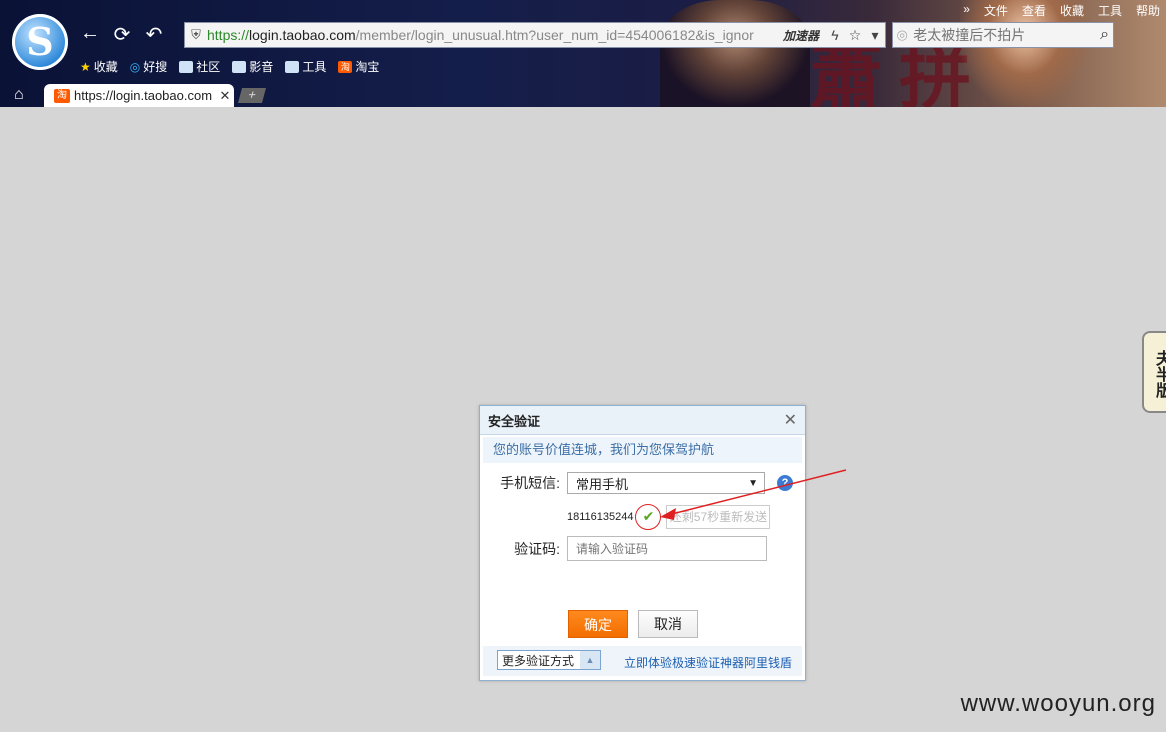 The width and height of the screenshot is (1166, 732). I want to click on annotation-arrow, so click(753, 494).